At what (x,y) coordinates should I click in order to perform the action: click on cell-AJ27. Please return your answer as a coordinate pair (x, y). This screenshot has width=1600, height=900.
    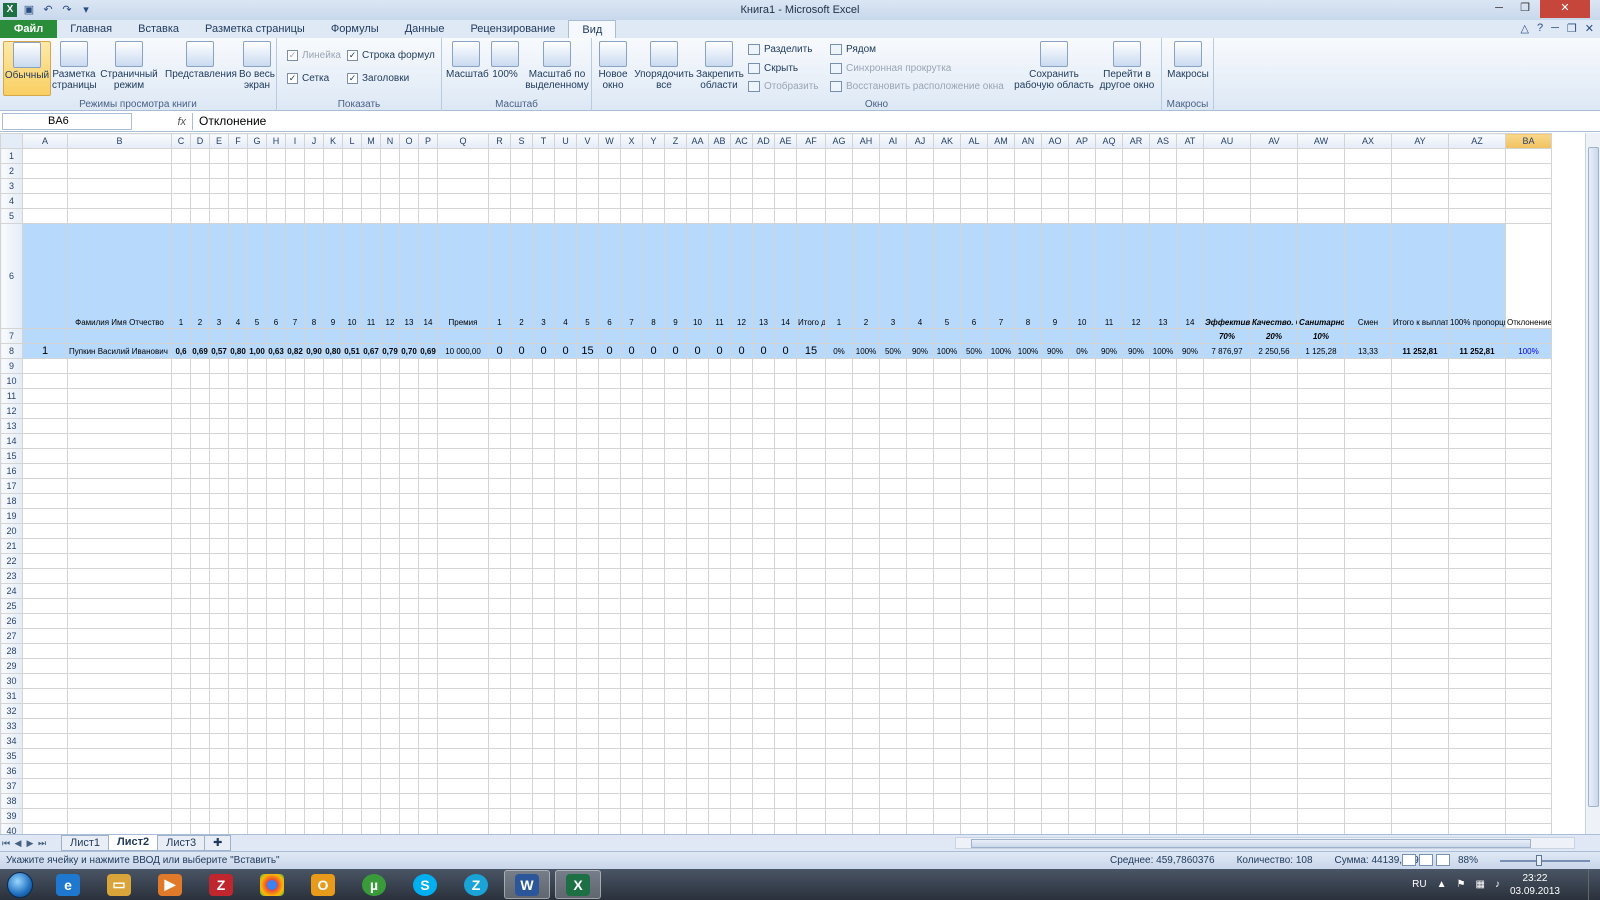
    Looking at the image, I should click on (920, 636).